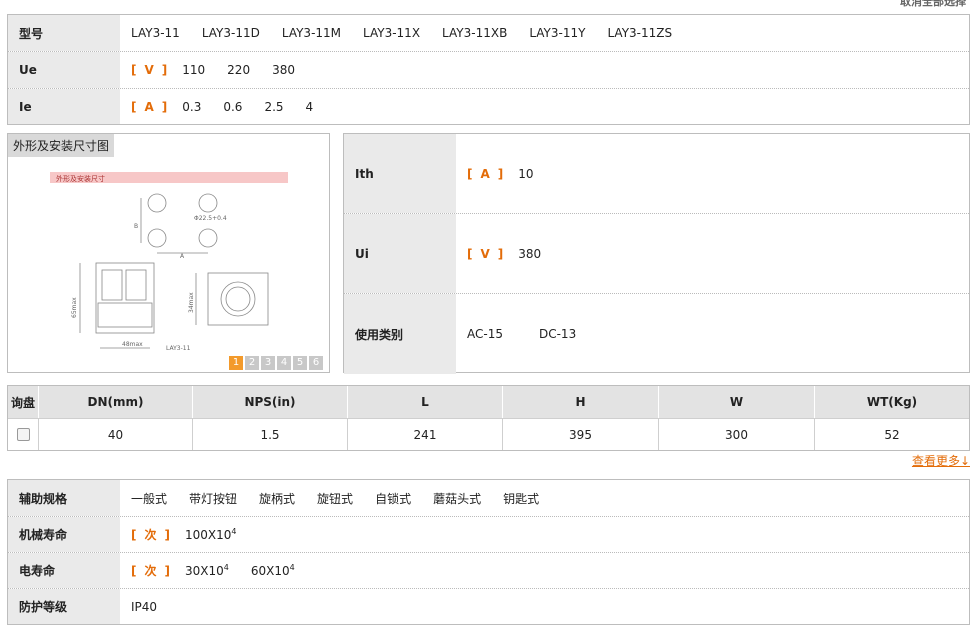  Describe the element at coordinates (236, 363) in the screenshot. I see `pager-page-1: 1` at that location.